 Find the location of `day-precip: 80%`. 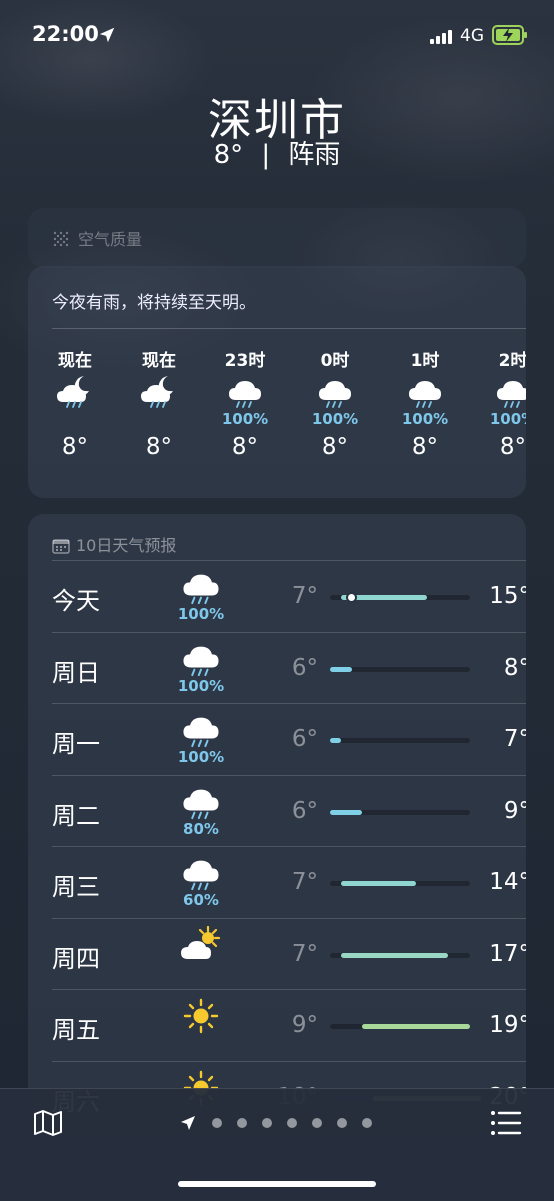

day-precip: 80% is located at coordinates (201, 828).